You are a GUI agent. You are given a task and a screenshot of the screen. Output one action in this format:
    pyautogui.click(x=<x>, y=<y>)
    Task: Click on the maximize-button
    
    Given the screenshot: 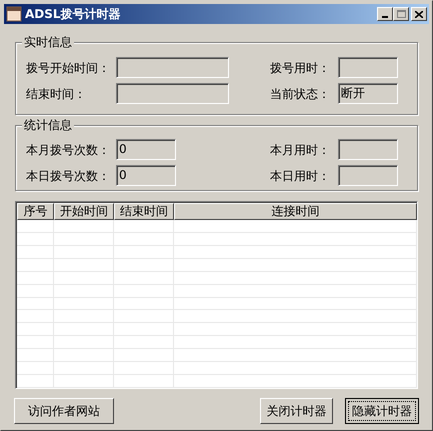 What is the action you would take?
    pyautogui.click(x=401, y=14)
    